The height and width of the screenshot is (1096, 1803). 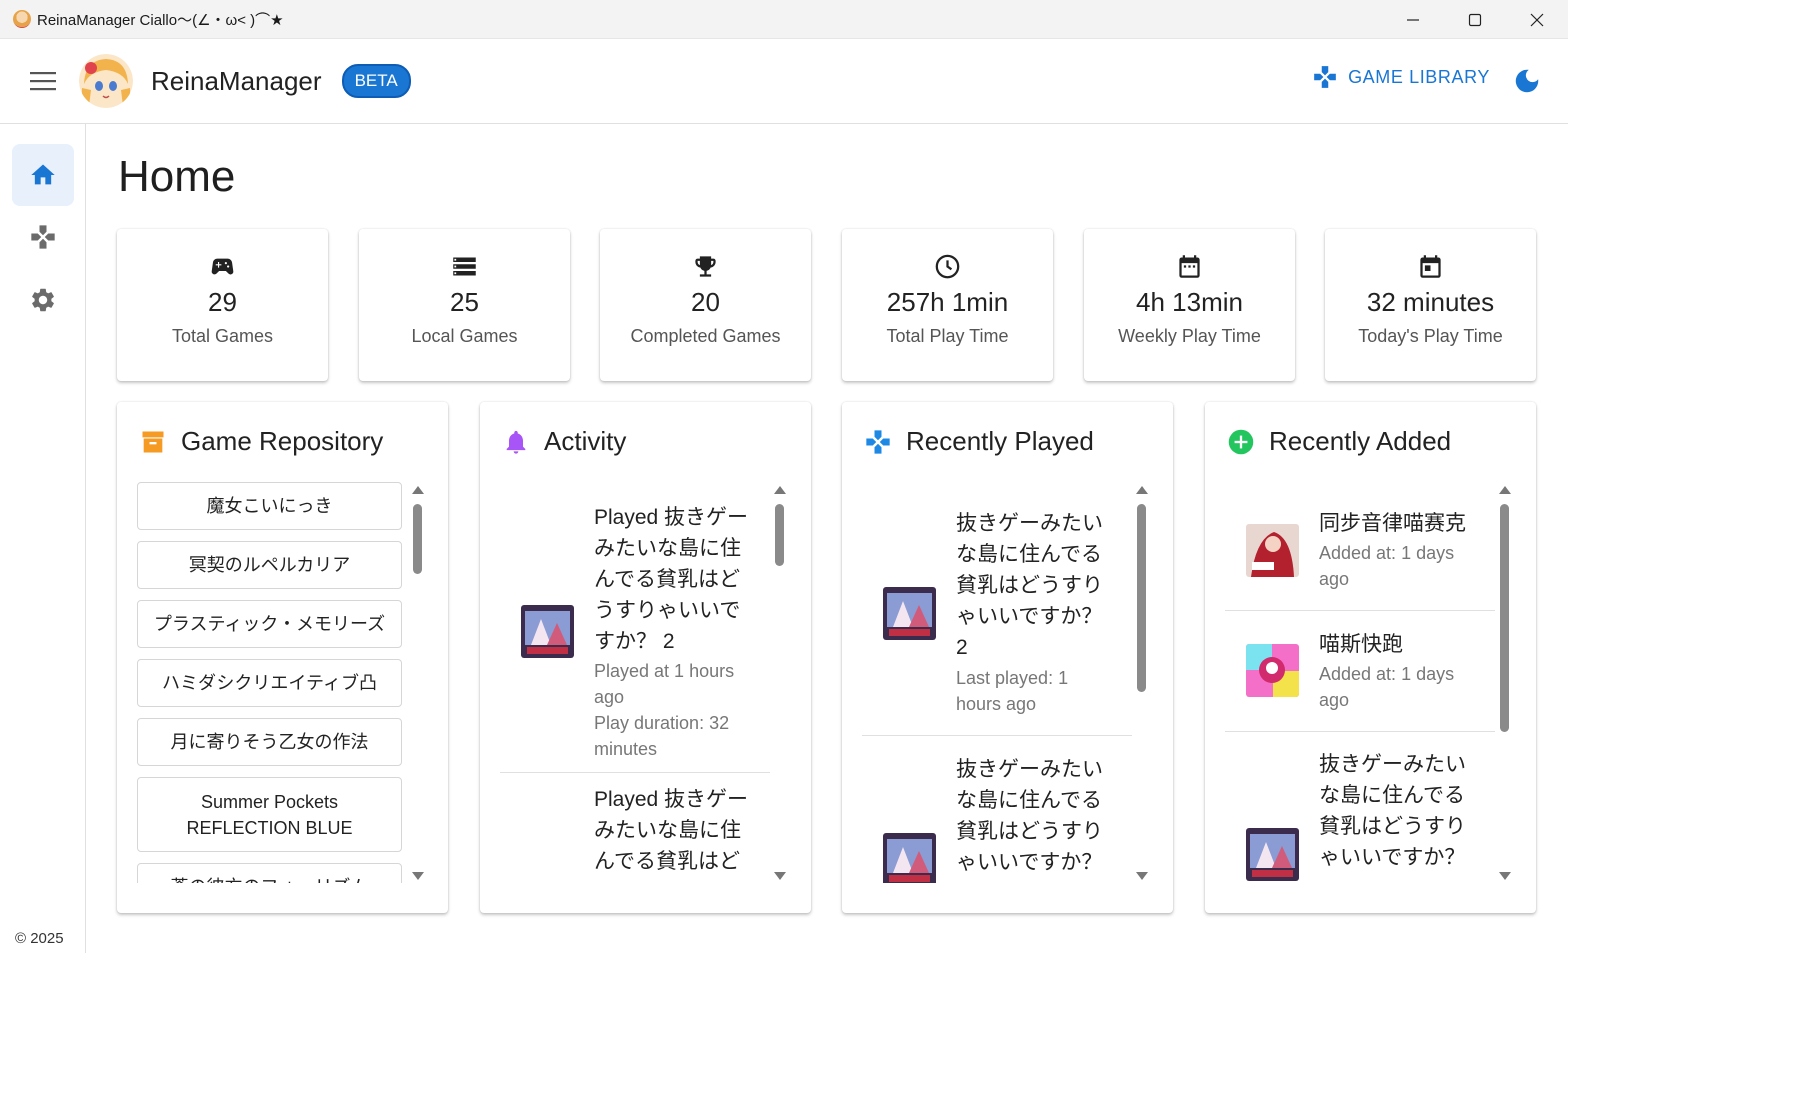 I want to click on card-header: Activity, so click(x=564, y=441).